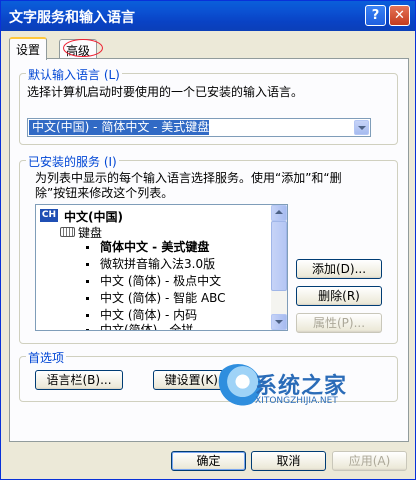 The height and width of the screenshot is (480, 416). Describe the element at coordinates (208, 16) in the screenshot. I see `title-bar: 文字服务和输入语言 ? ✕` at that location.